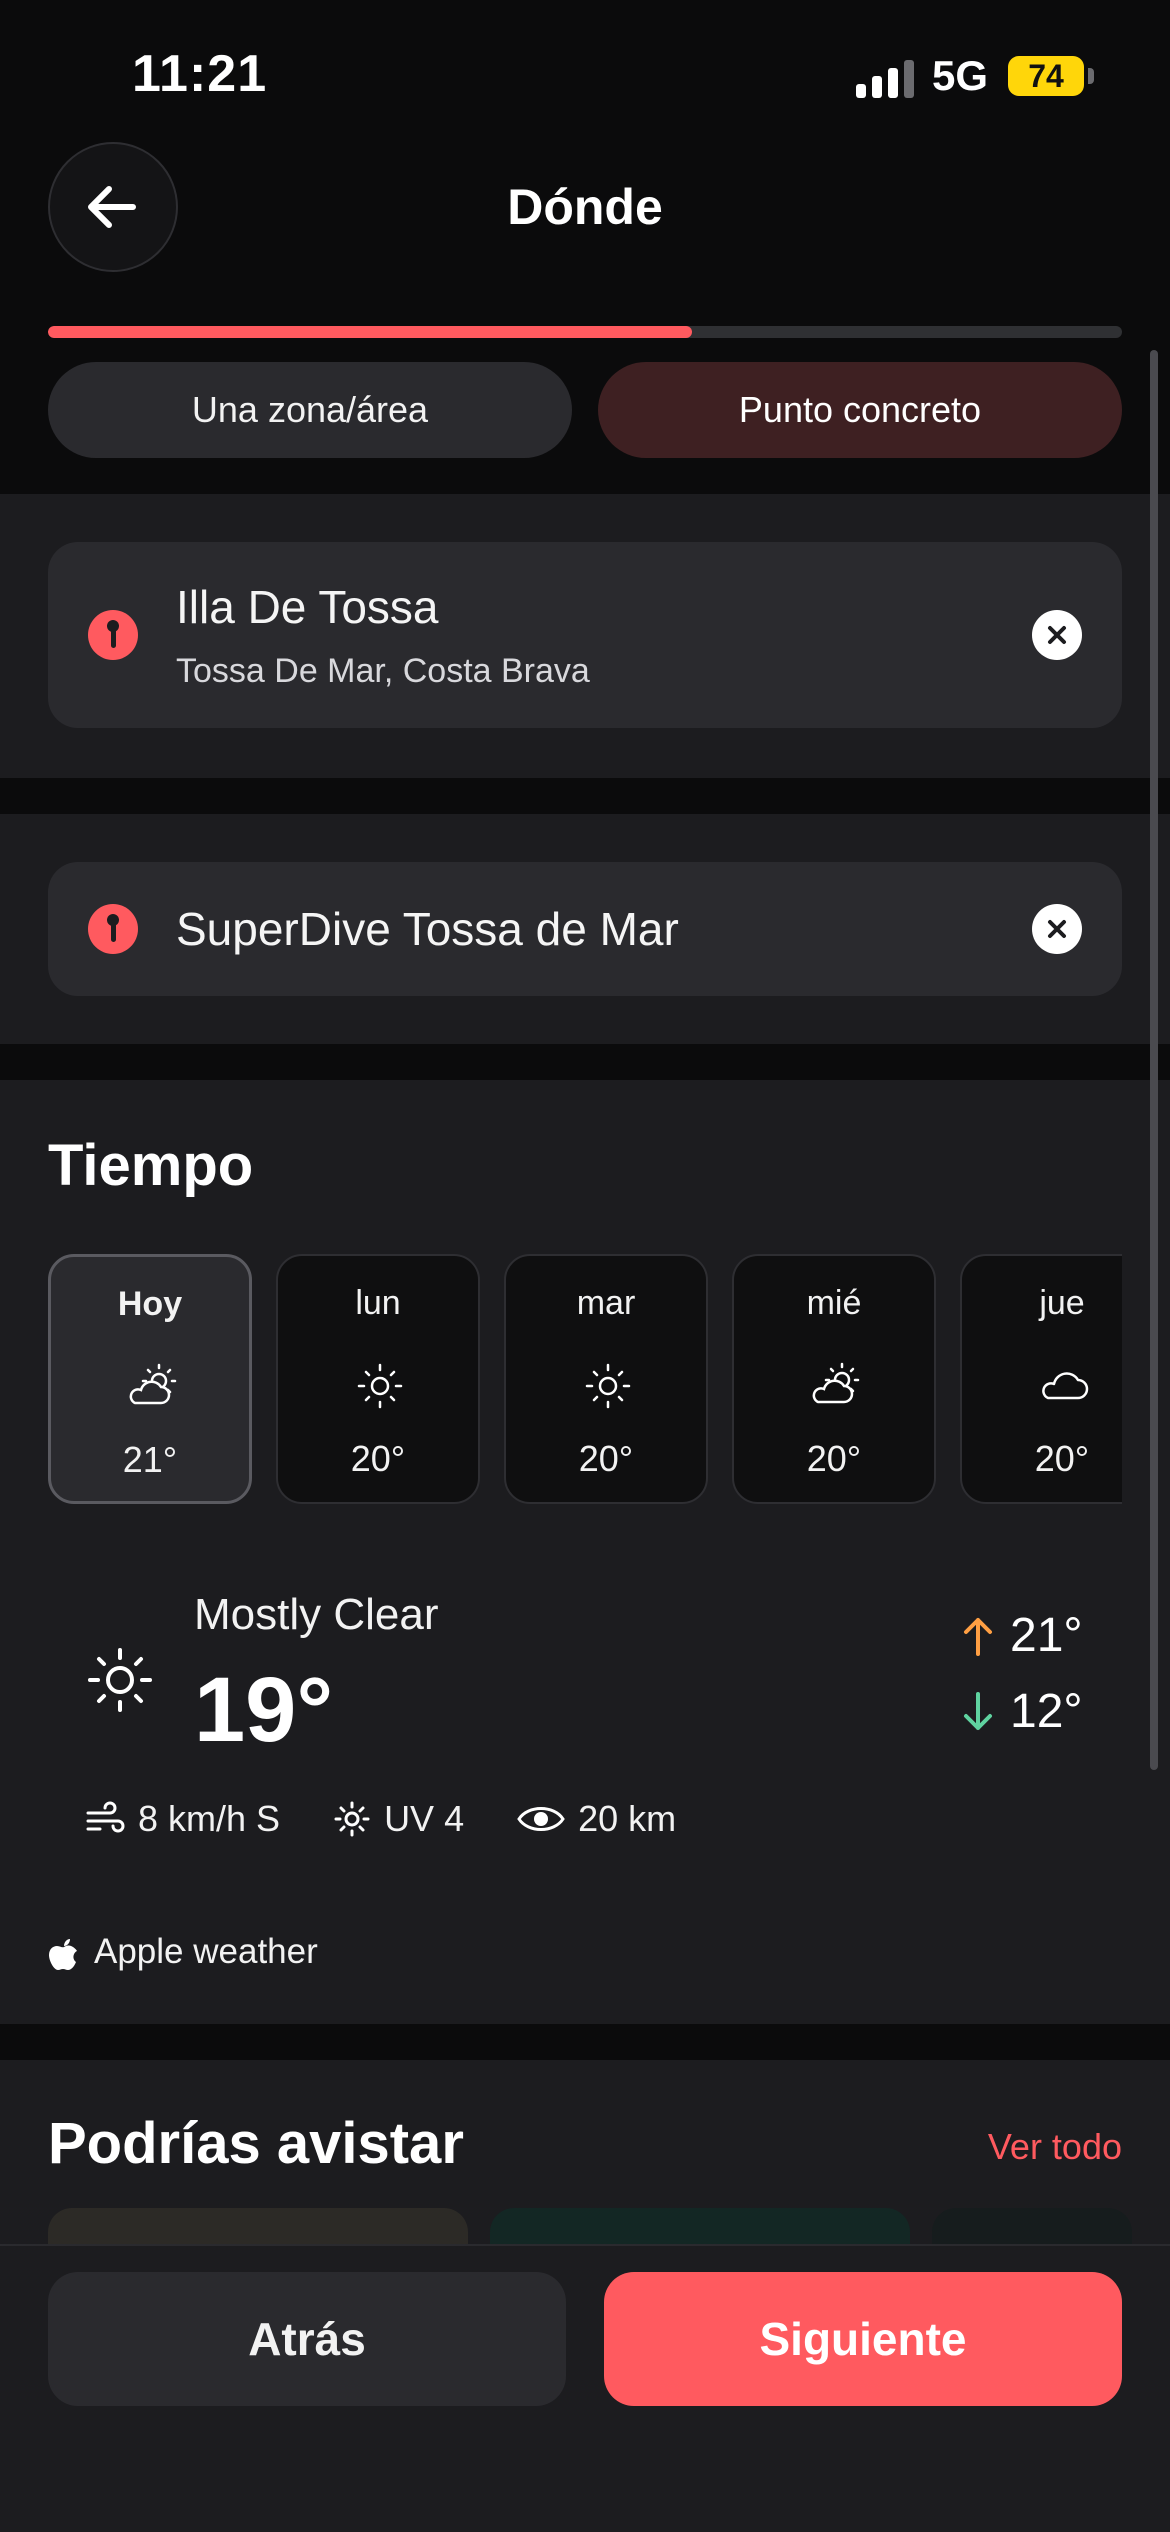 Image resolution: width=1170 pixels, height=2532 pixels. Describe the element at coordinates (370, 332) in the screenshot. I see `progress-fill` at that location.